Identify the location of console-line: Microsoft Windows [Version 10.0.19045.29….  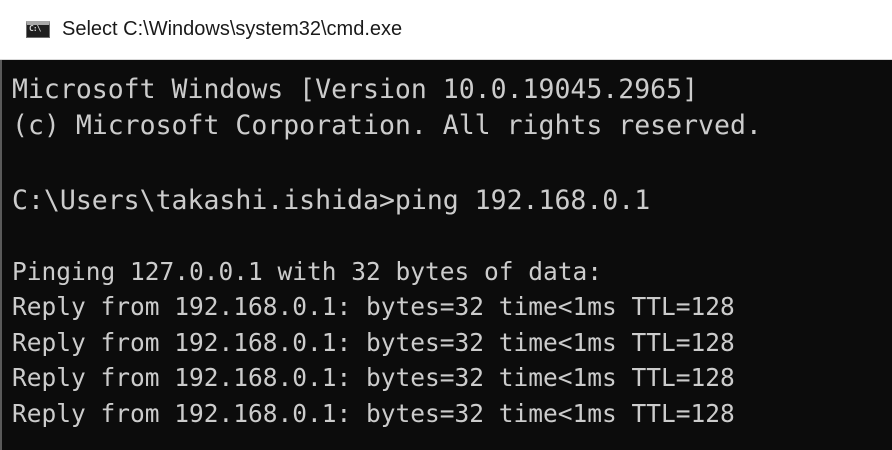
(355, 89).